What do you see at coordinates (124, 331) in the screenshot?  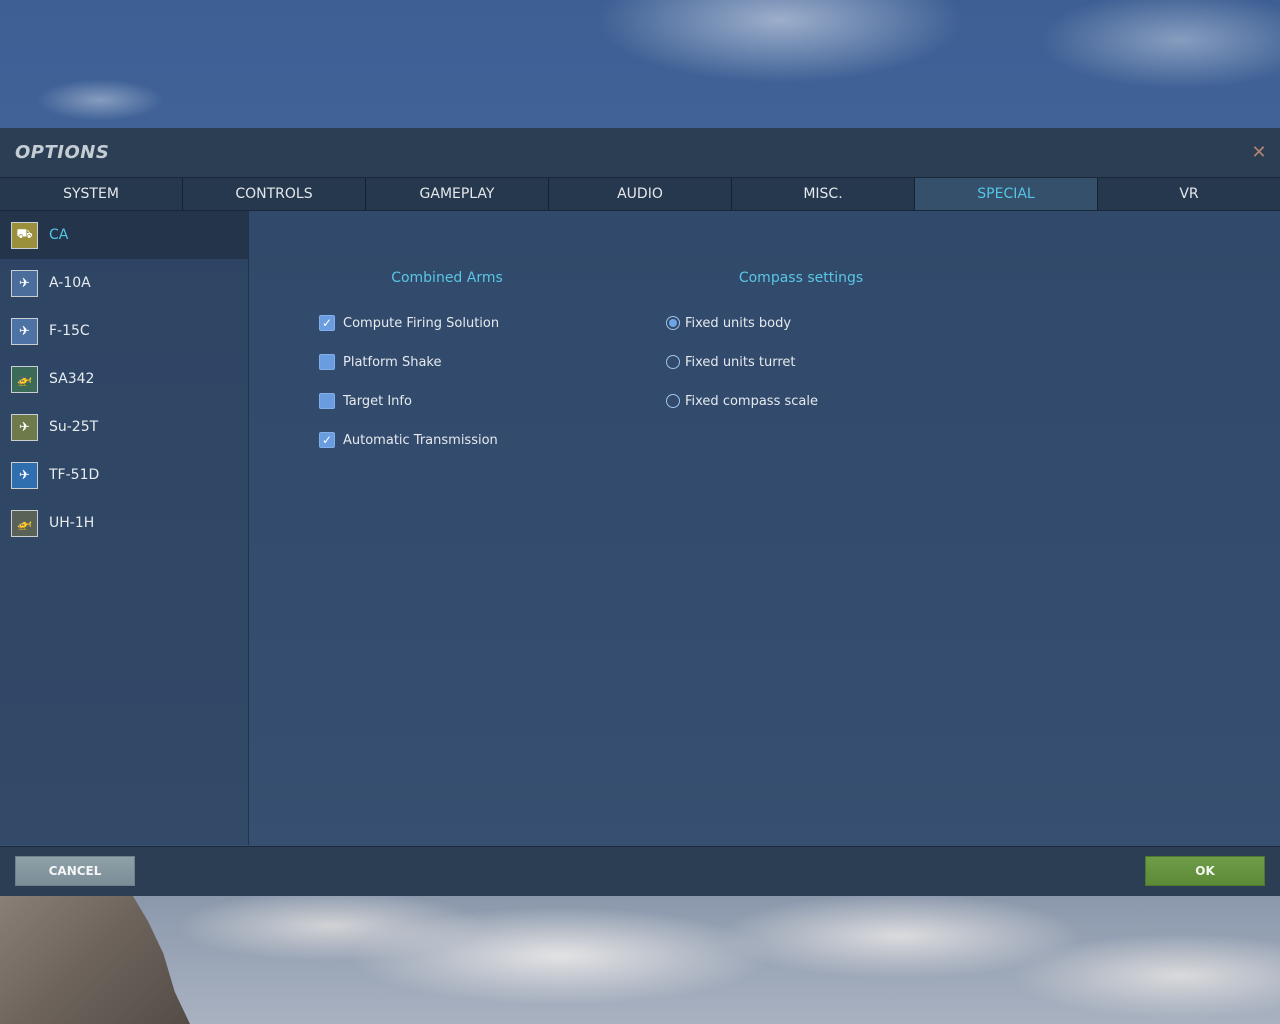 I see `sidebar-item-f15c: ✈ F-15C` at bounding box center [124, 331].